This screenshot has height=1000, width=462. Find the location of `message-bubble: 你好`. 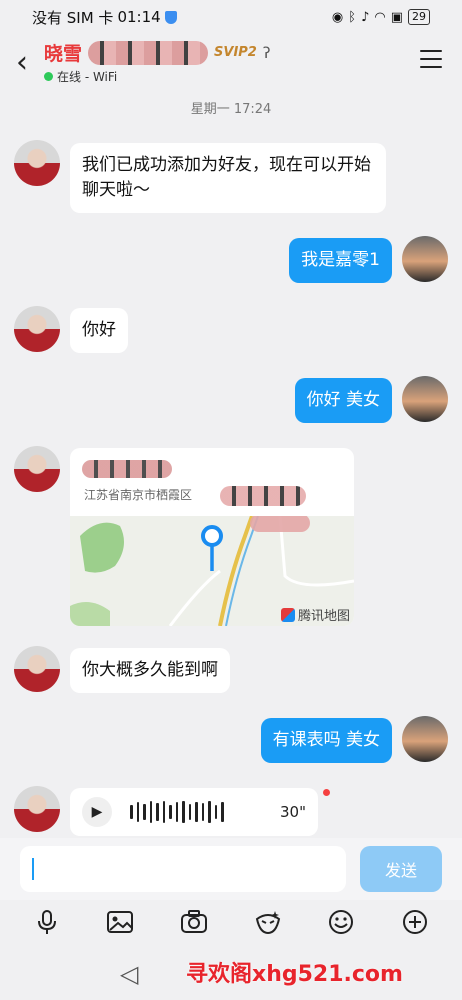

message-bubble: 你好 is located at coordinates (99, 330).